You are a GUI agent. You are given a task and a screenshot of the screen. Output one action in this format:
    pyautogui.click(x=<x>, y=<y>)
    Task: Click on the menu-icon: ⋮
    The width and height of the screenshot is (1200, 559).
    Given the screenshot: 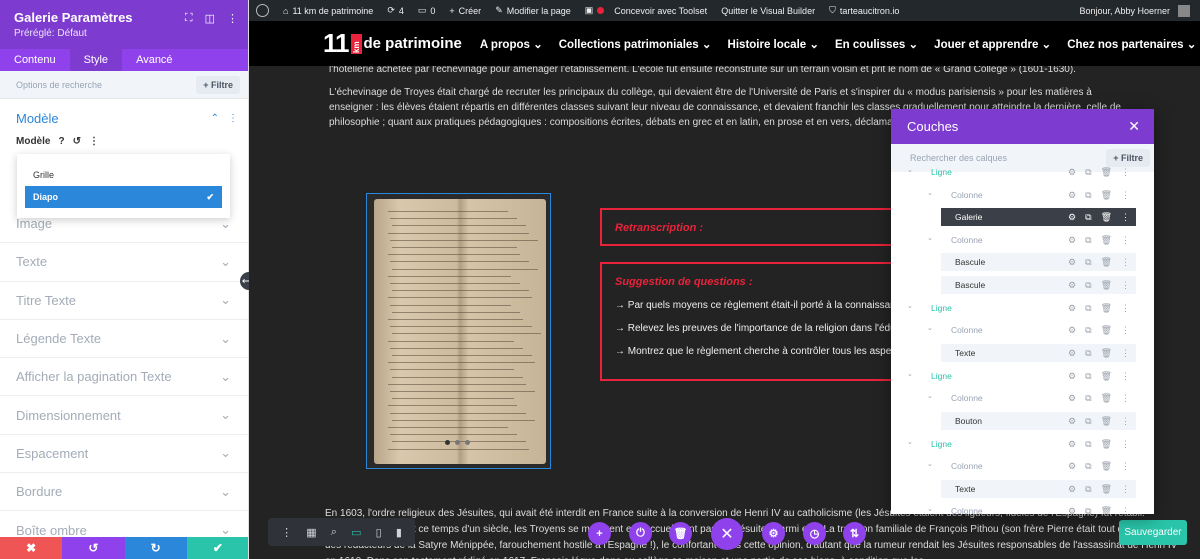 What is the action you would take?
    pyautogui.click(x=286, y=532)
    